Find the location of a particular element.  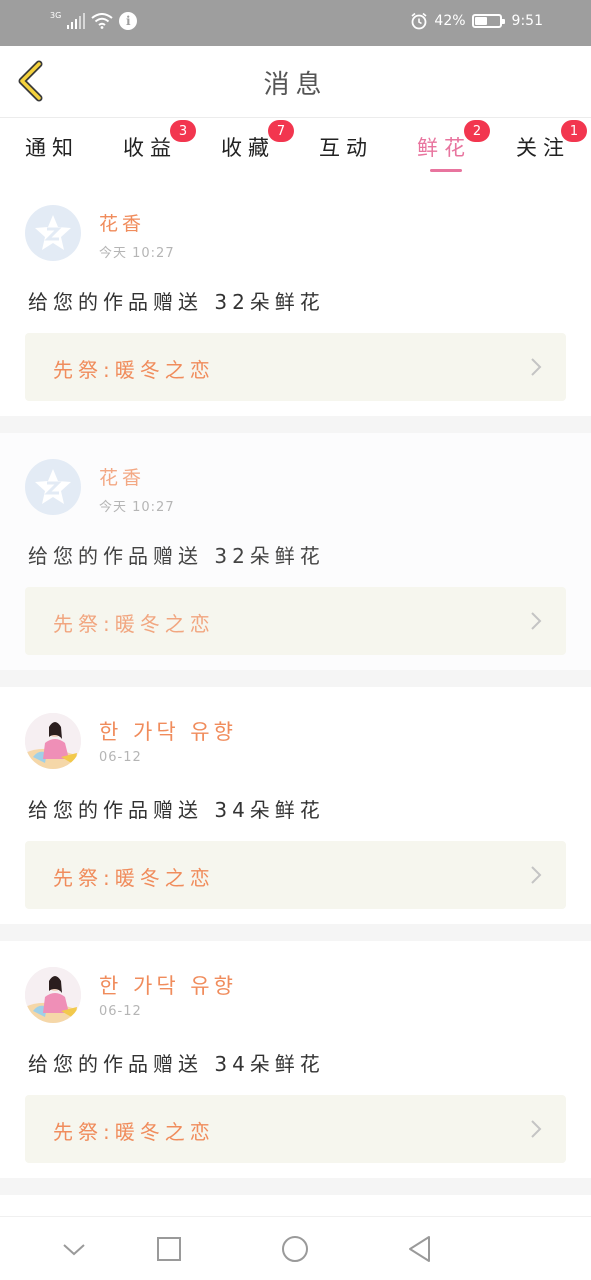

page-title: 消息 is located at coordinates (295, 85).